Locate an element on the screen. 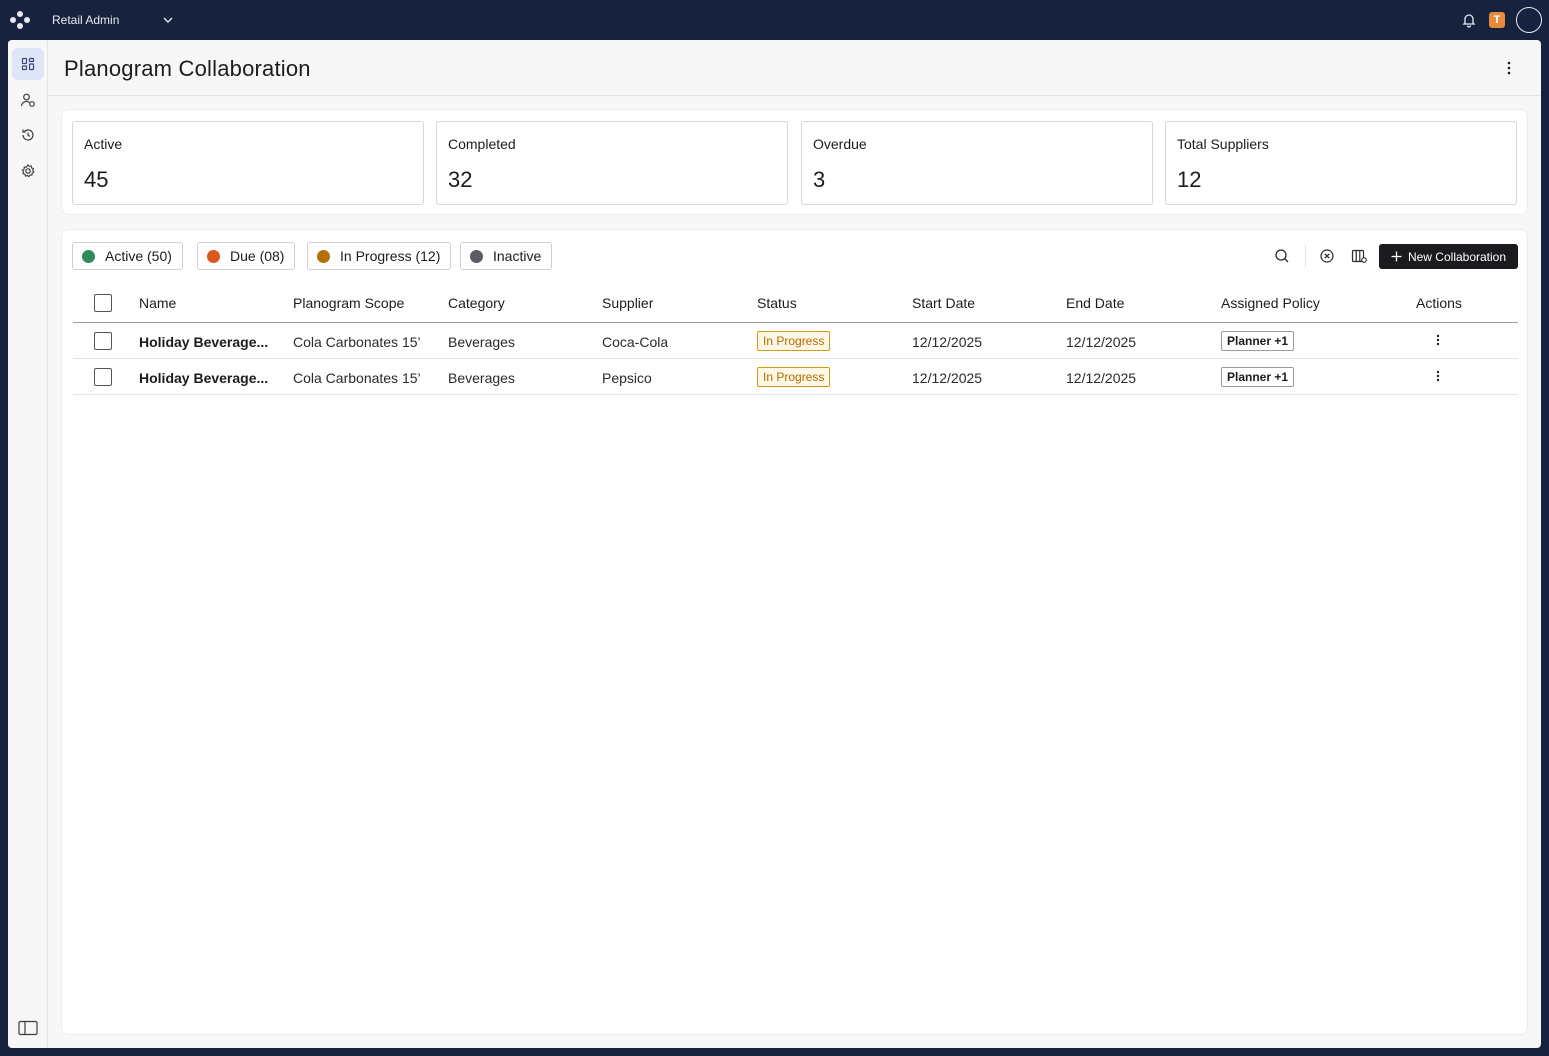 The image size is (1549, 1056). users-settings-icon is located at coordinates (27, 100).